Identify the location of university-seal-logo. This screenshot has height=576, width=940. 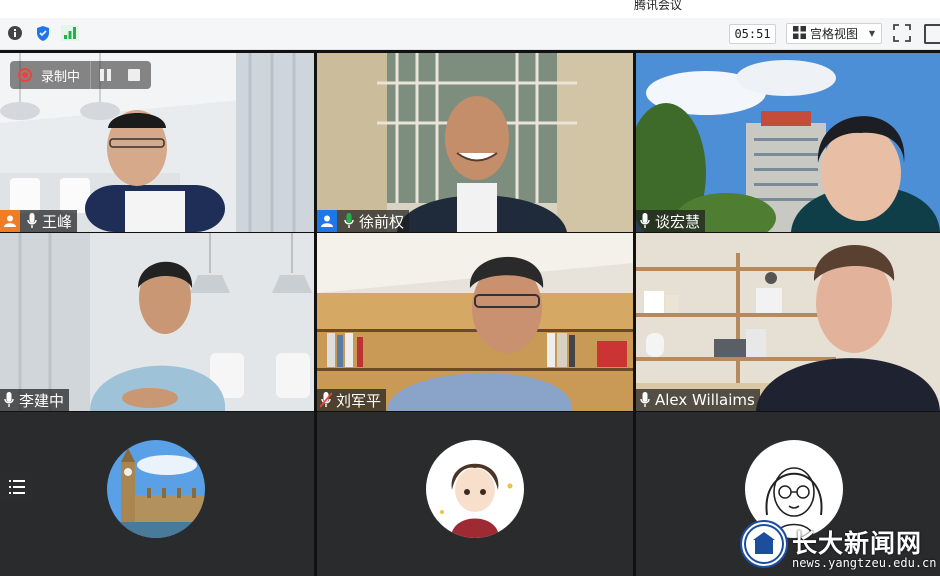
(764, 544).